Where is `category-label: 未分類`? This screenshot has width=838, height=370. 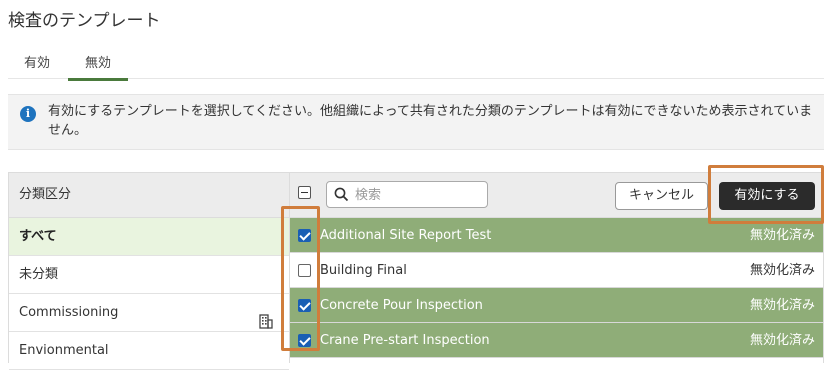
category-label: 未分類 is located at coordinates (39, 274).